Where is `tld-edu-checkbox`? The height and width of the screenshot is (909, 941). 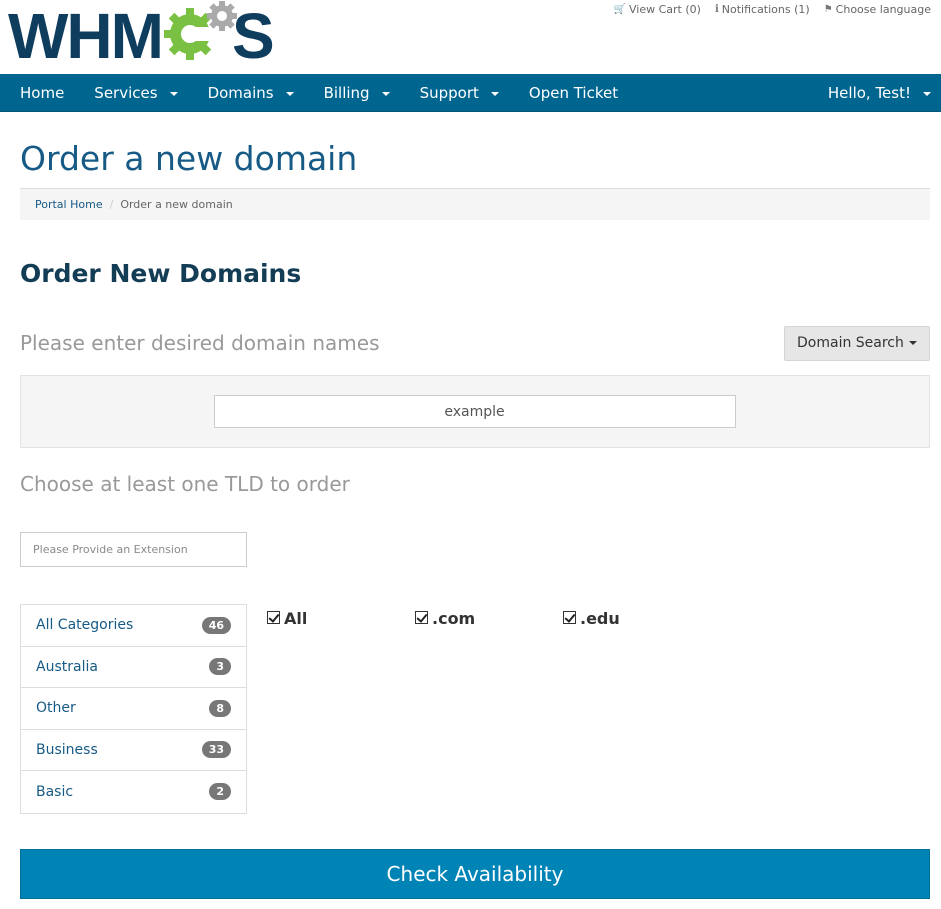
tld-edu-checkbox is located at coordinates (569, 617).